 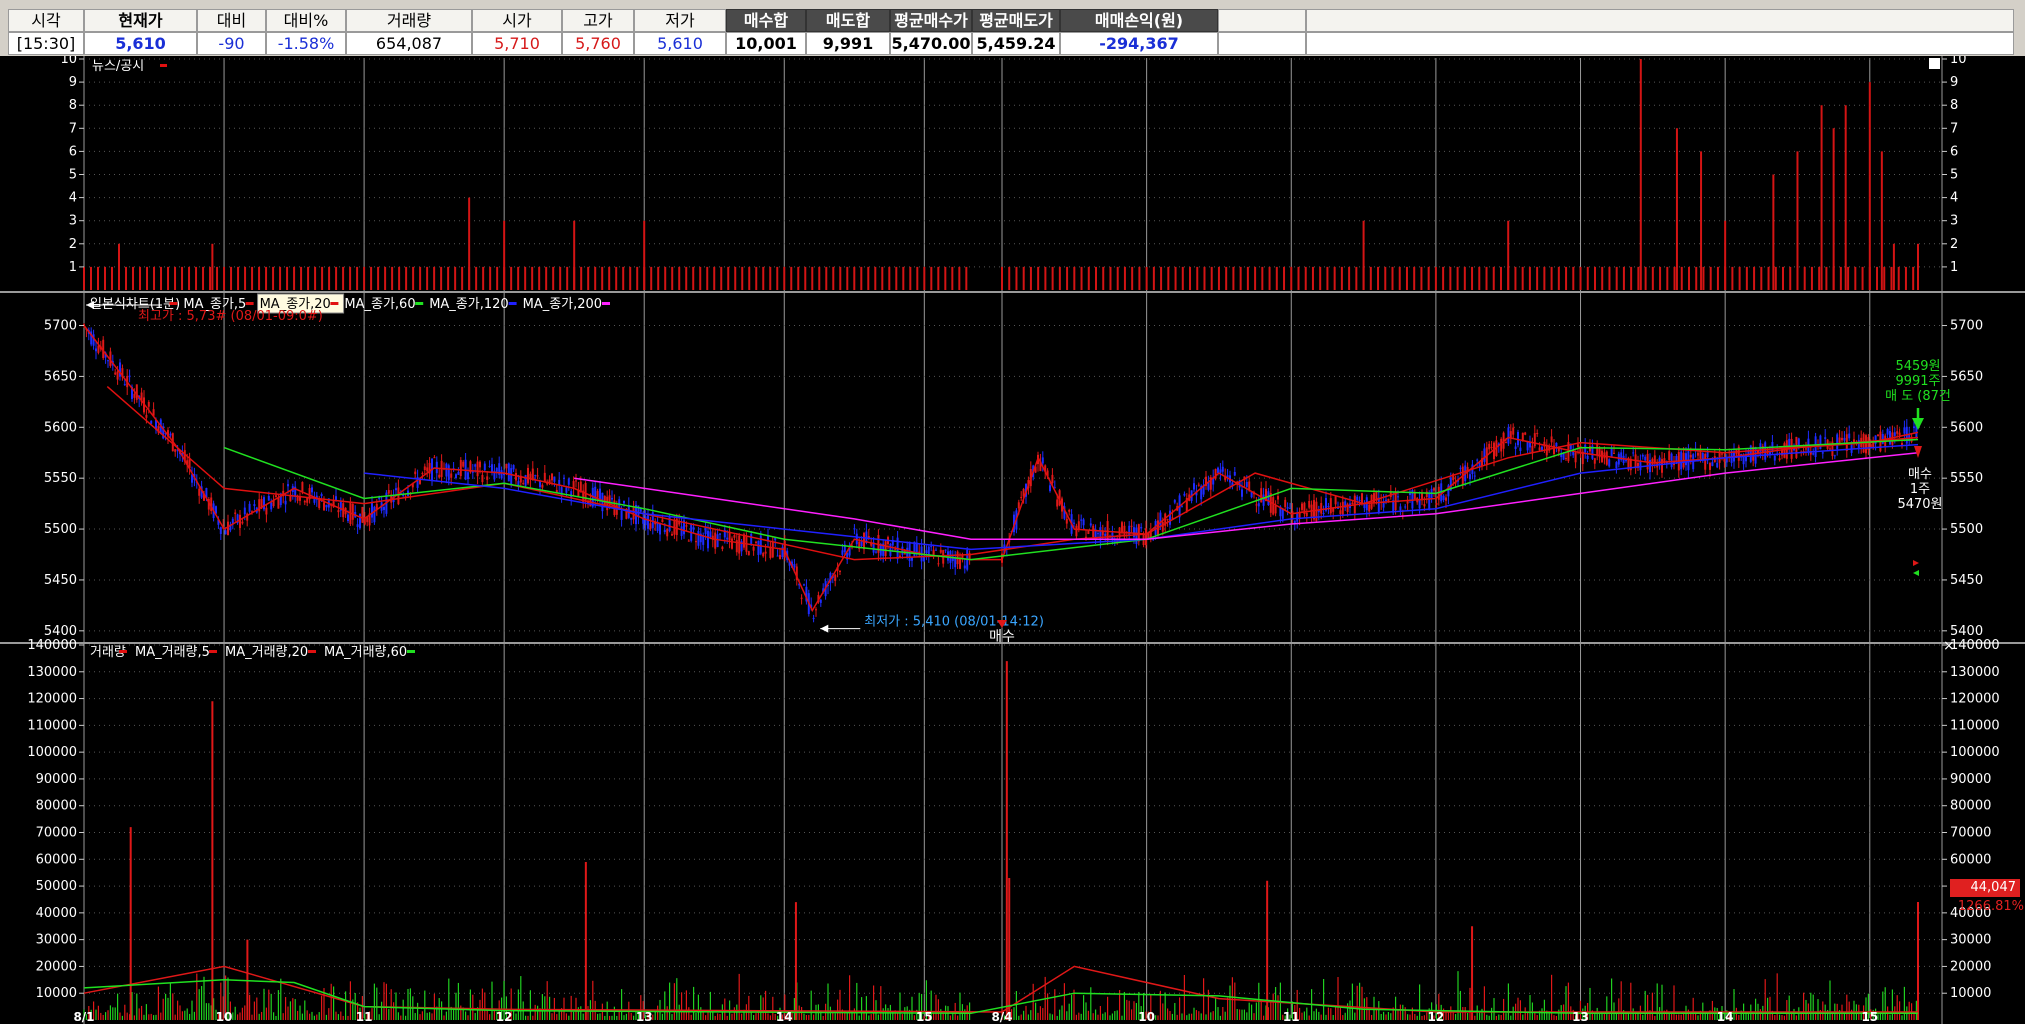 What do you see at coordinates (73, 82) in the screenshot?
I see `y-tick-label-left: 9` at bounding box center [73, 82].